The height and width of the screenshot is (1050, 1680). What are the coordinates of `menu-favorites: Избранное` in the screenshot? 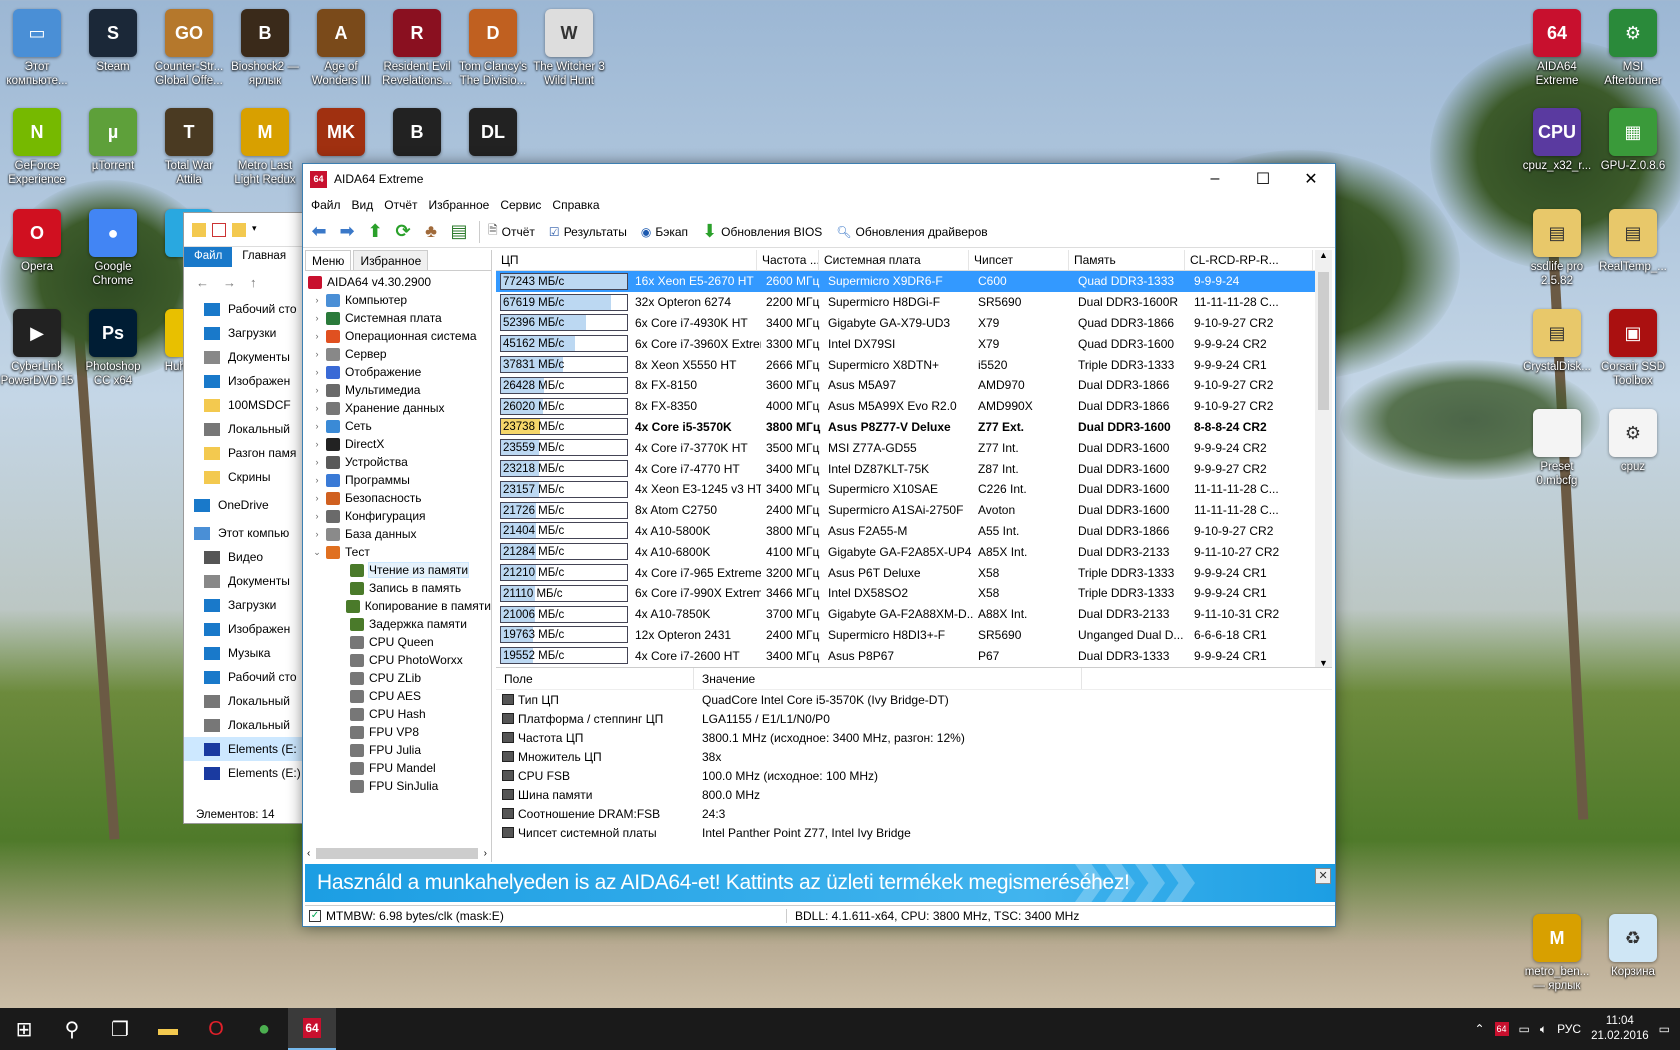 It's located at (462, 205).